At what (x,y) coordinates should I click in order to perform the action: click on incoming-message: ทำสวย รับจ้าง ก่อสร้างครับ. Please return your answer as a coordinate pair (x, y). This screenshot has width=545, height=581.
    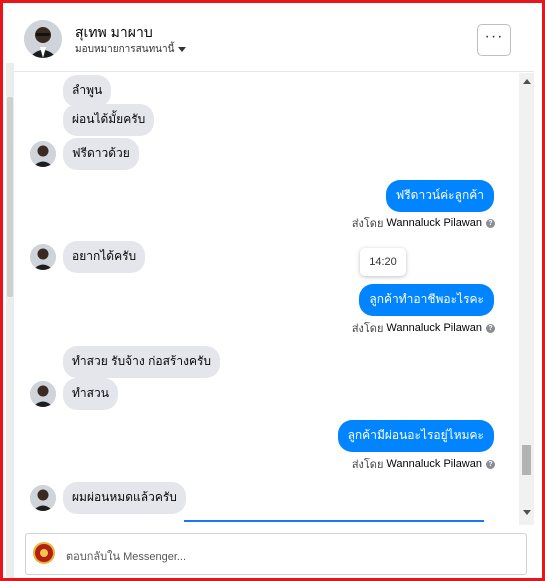
    Looking at the image, I should click on (142, 362).